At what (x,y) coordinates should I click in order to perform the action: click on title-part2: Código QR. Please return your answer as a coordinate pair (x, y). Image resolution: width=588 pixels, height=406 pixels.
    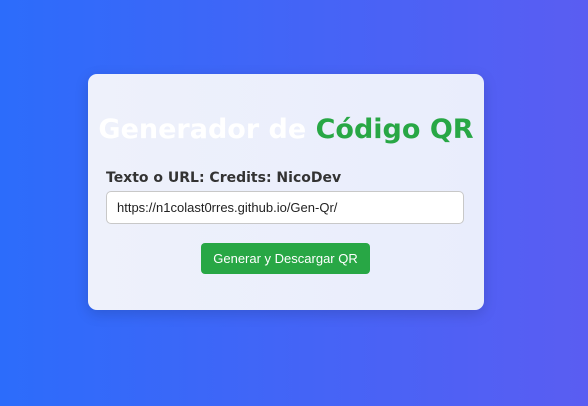
    Looking at the image, I should click on (394, 129).